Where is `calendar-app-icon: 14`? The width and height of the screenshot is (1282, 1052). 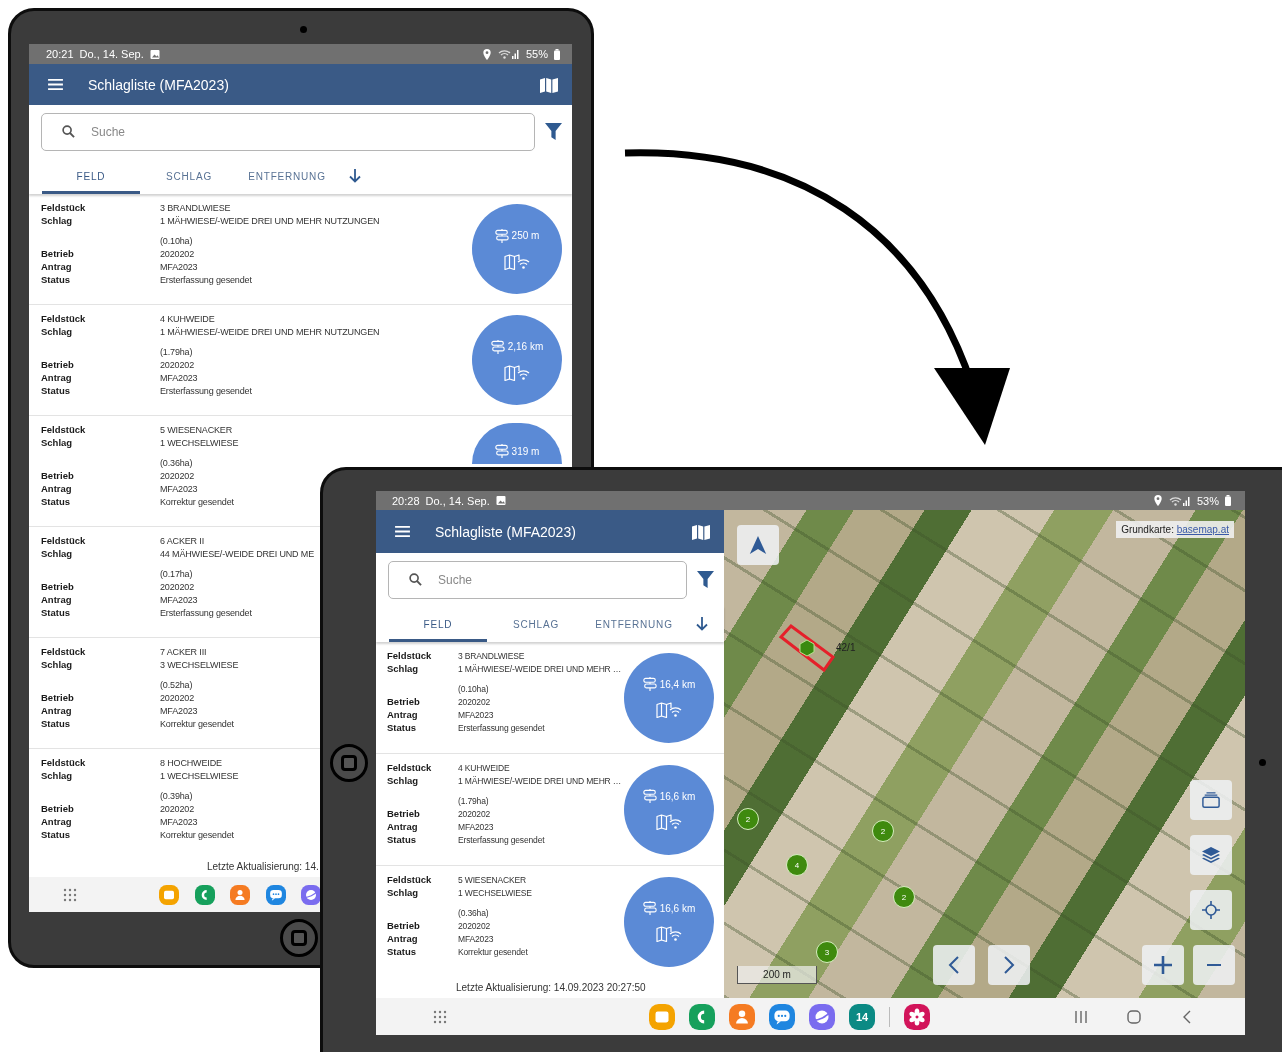 calendar-app-icon: 14 is located at coordinates (862, 1016).